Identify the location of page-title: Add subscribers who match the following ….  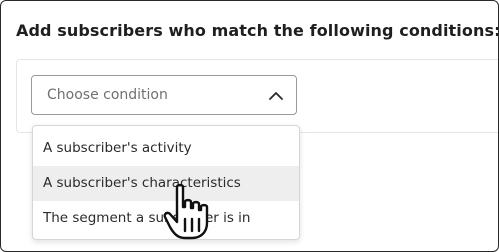
(257, 30).